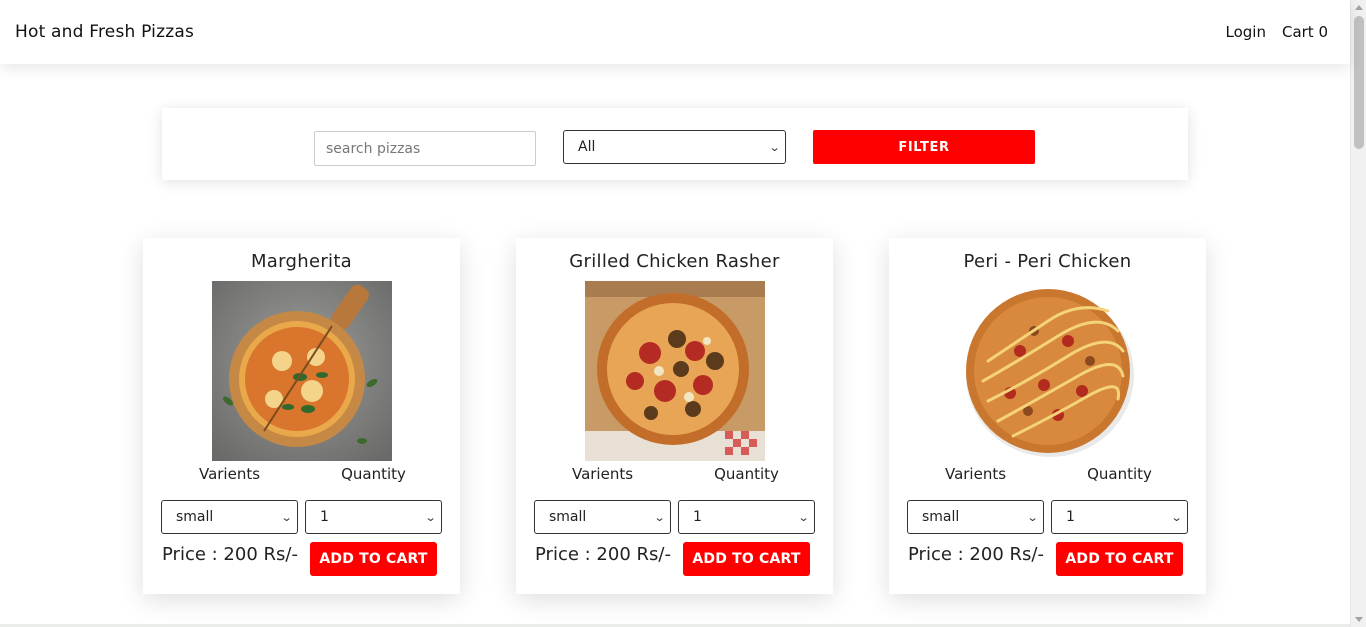 This screenshot has width=1366, height=627. What do you see at coordinates (1359, 619) in the screenshot?
I see `scroll-down-arrow-icon` at bounding box center [1359, 619].